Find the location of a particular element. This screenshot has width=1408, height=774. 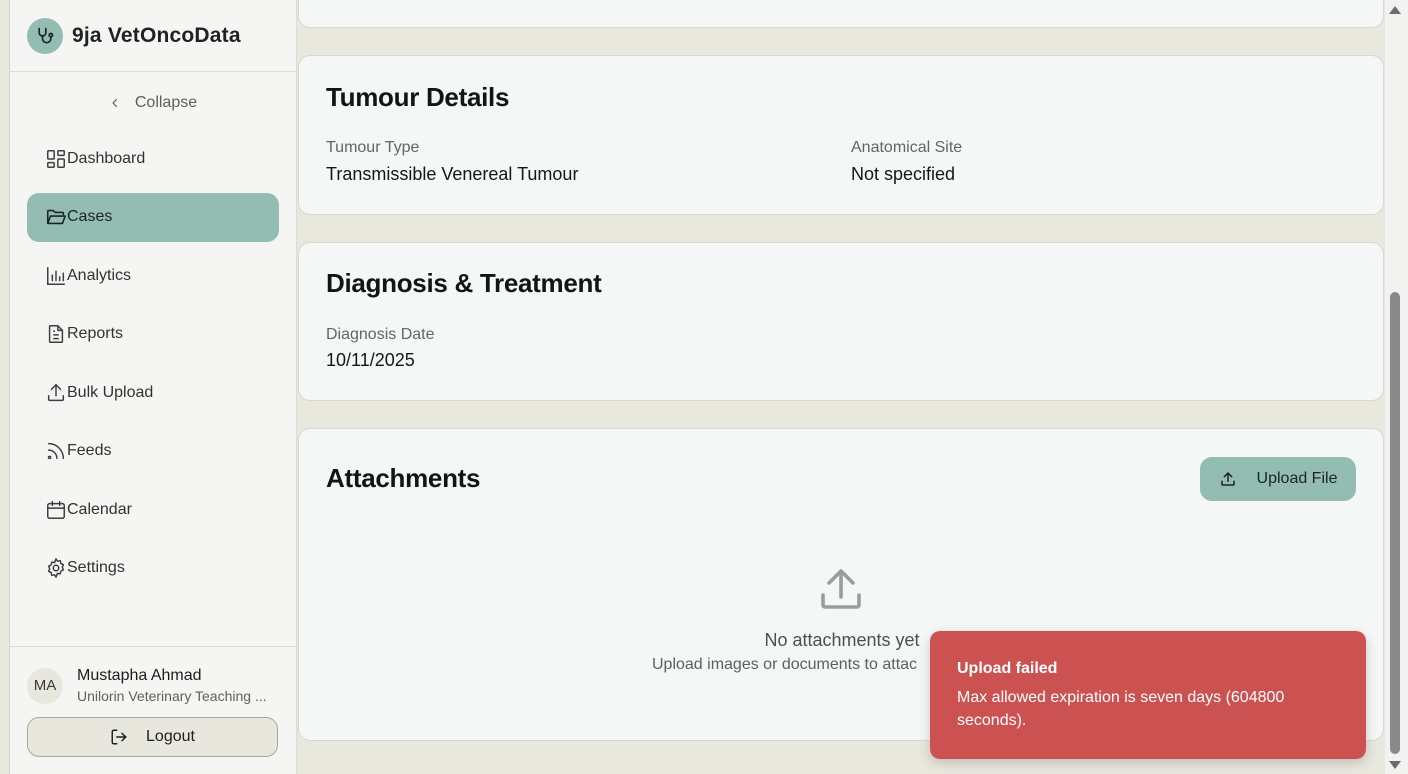

scroll-up-arrow-icon is located at coordinates (1395, 10).